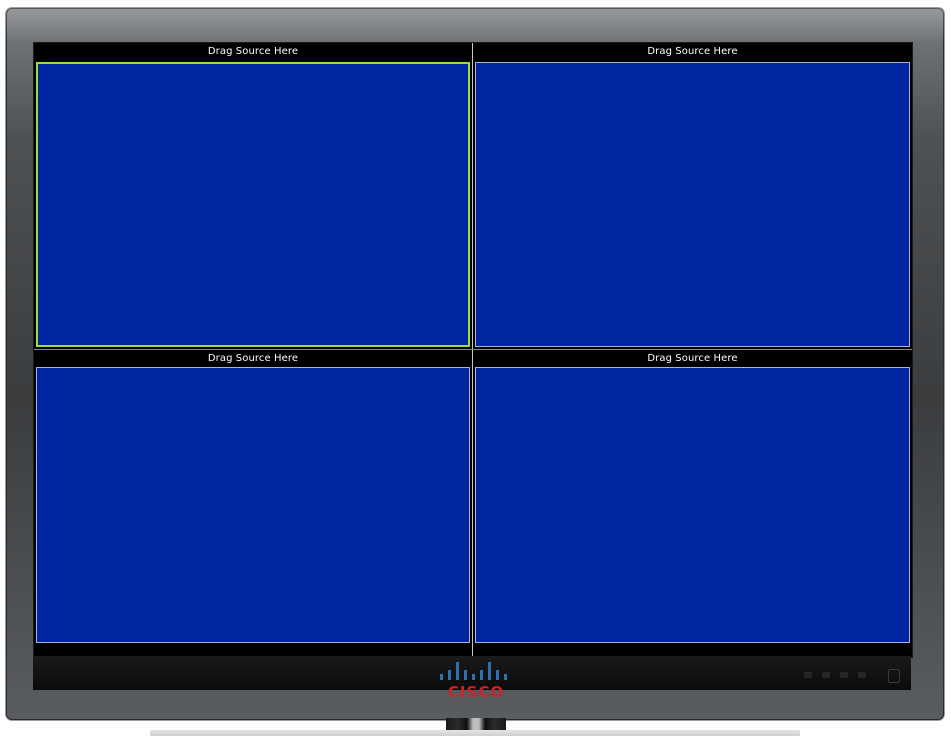 The image size is (951, 736). I want to click on horizontal-pane-divider, so click(473, 349).